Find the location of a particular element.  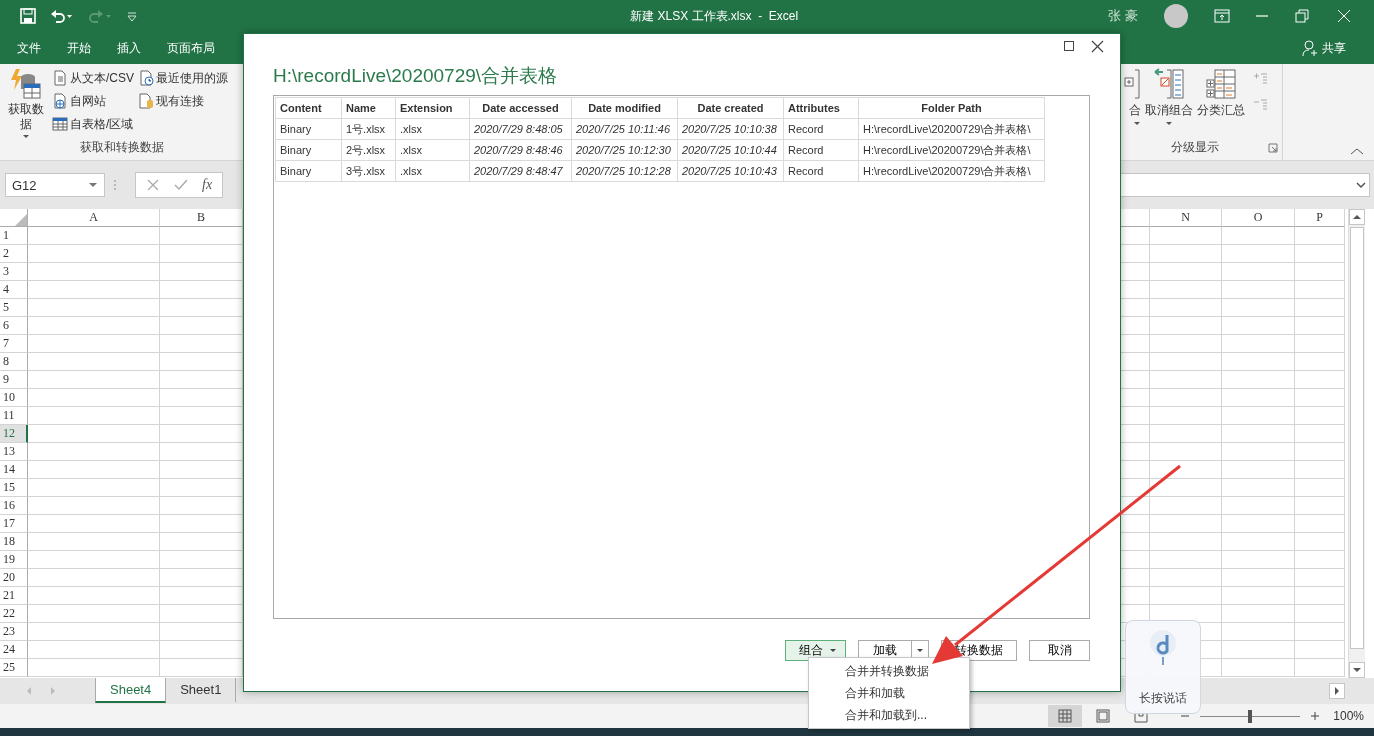

window-title: 新建 XLSX 工作表.xlsx - Excel is located at coordinates (714, 16).